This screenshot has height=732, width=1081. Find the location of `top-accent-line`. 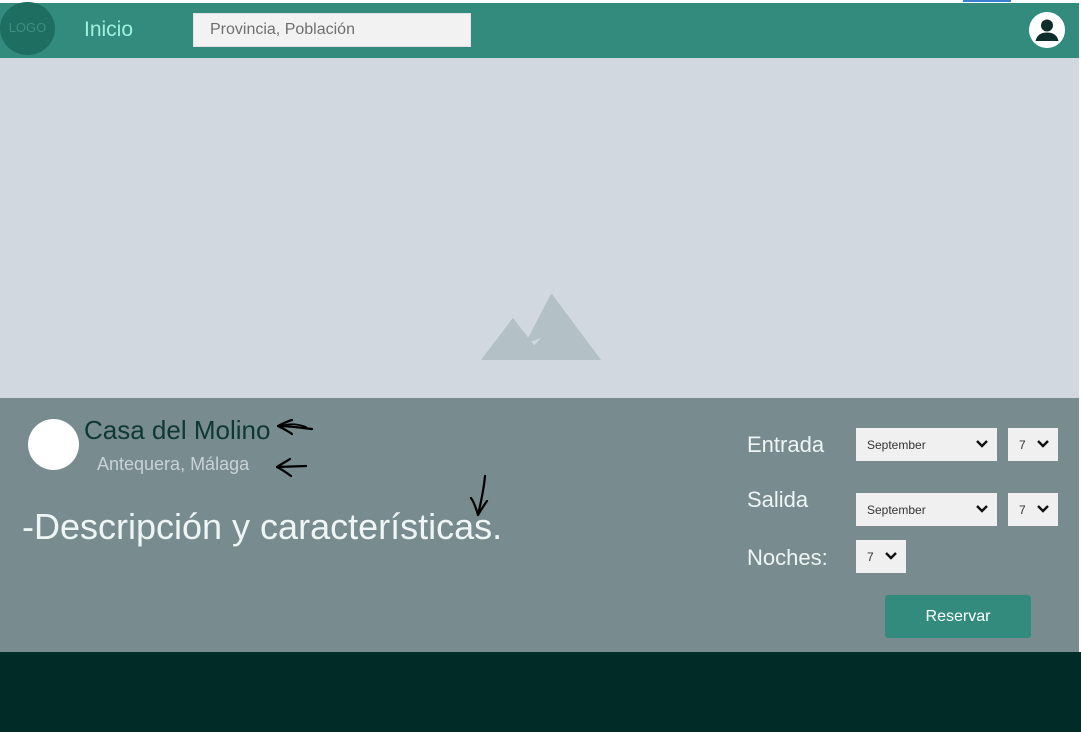

top-accent-line is located at coordinates (987, 1).